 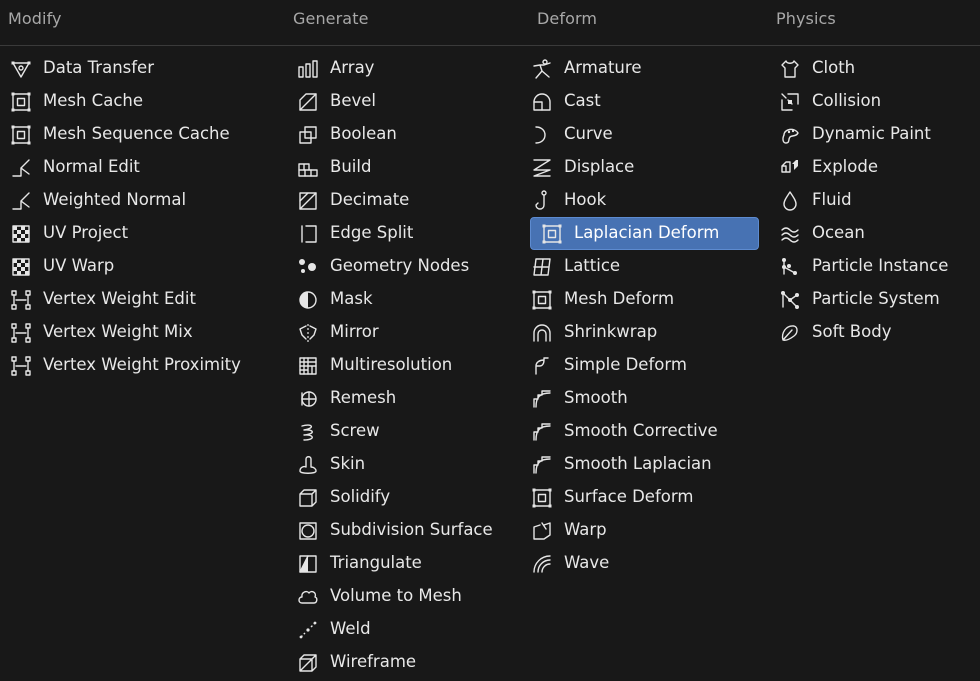 What do you see at coordinates (118, 332) in the screenshot?
I see `menu-item-label: Vertex Weight Mix` at bounding box center [118, 332].